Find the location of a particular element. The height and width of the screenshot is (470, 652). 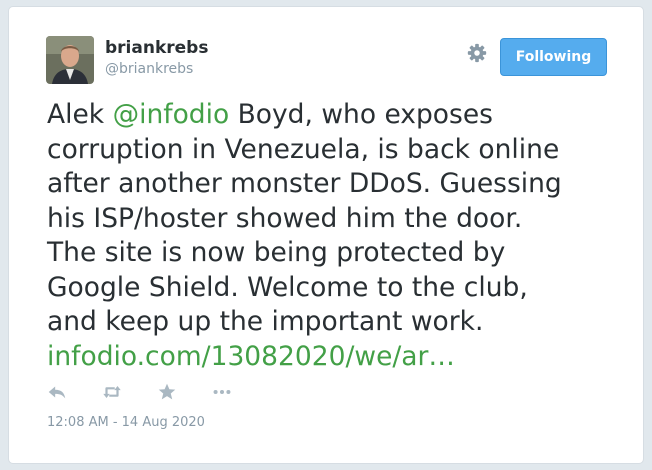

tweet-line: corruption in Venezuela, is back online is located at coordinates (303, 149).